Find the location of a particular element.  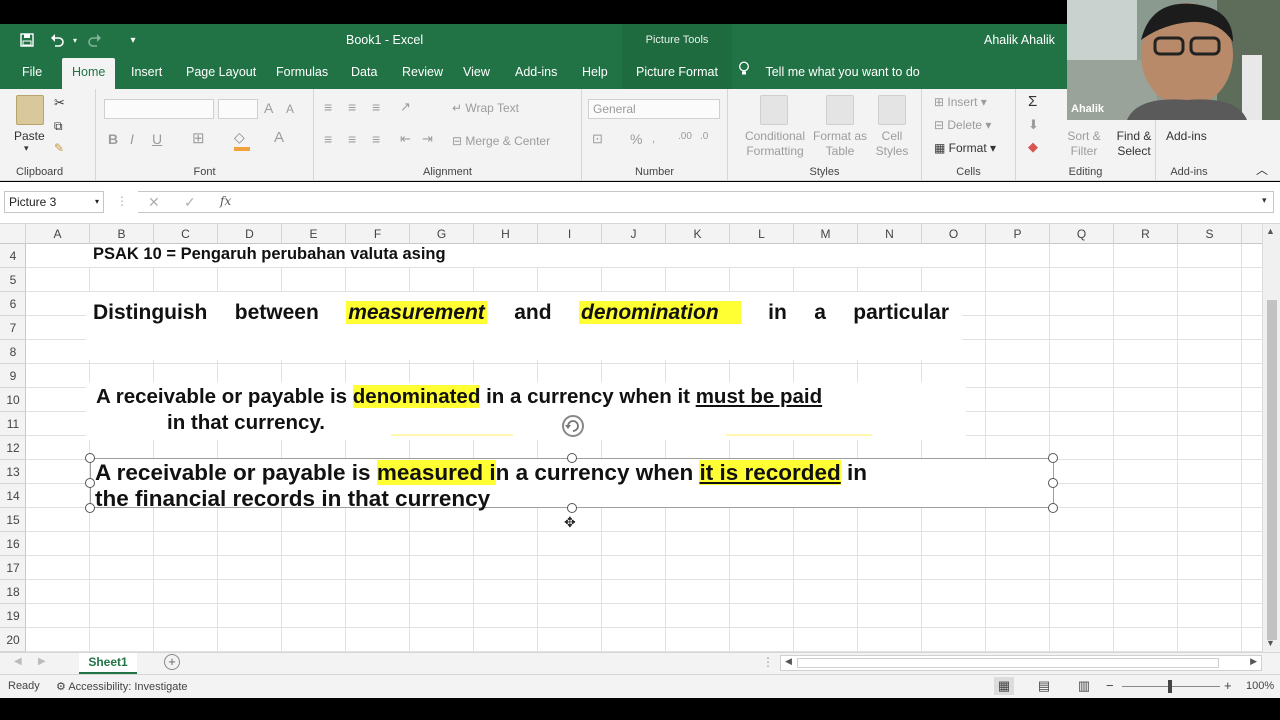

font-color-icon: A is located at coordinates (279, 137).